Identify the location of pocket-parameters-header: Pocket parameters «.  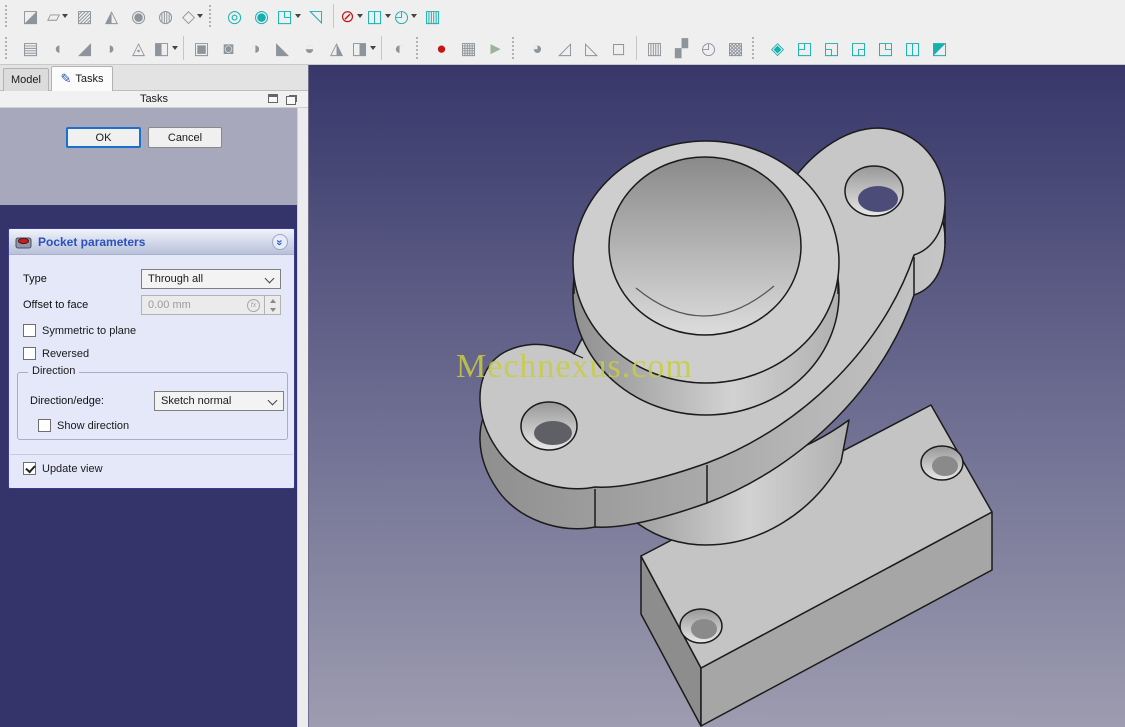
(151, 242).